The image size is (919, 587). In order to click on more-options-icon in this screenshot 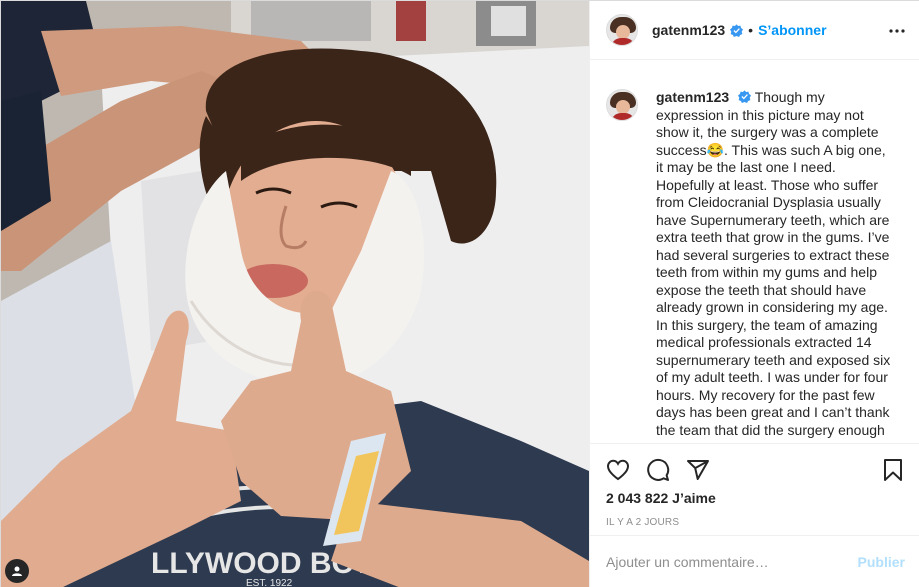, I will do `click(897, 31)`.